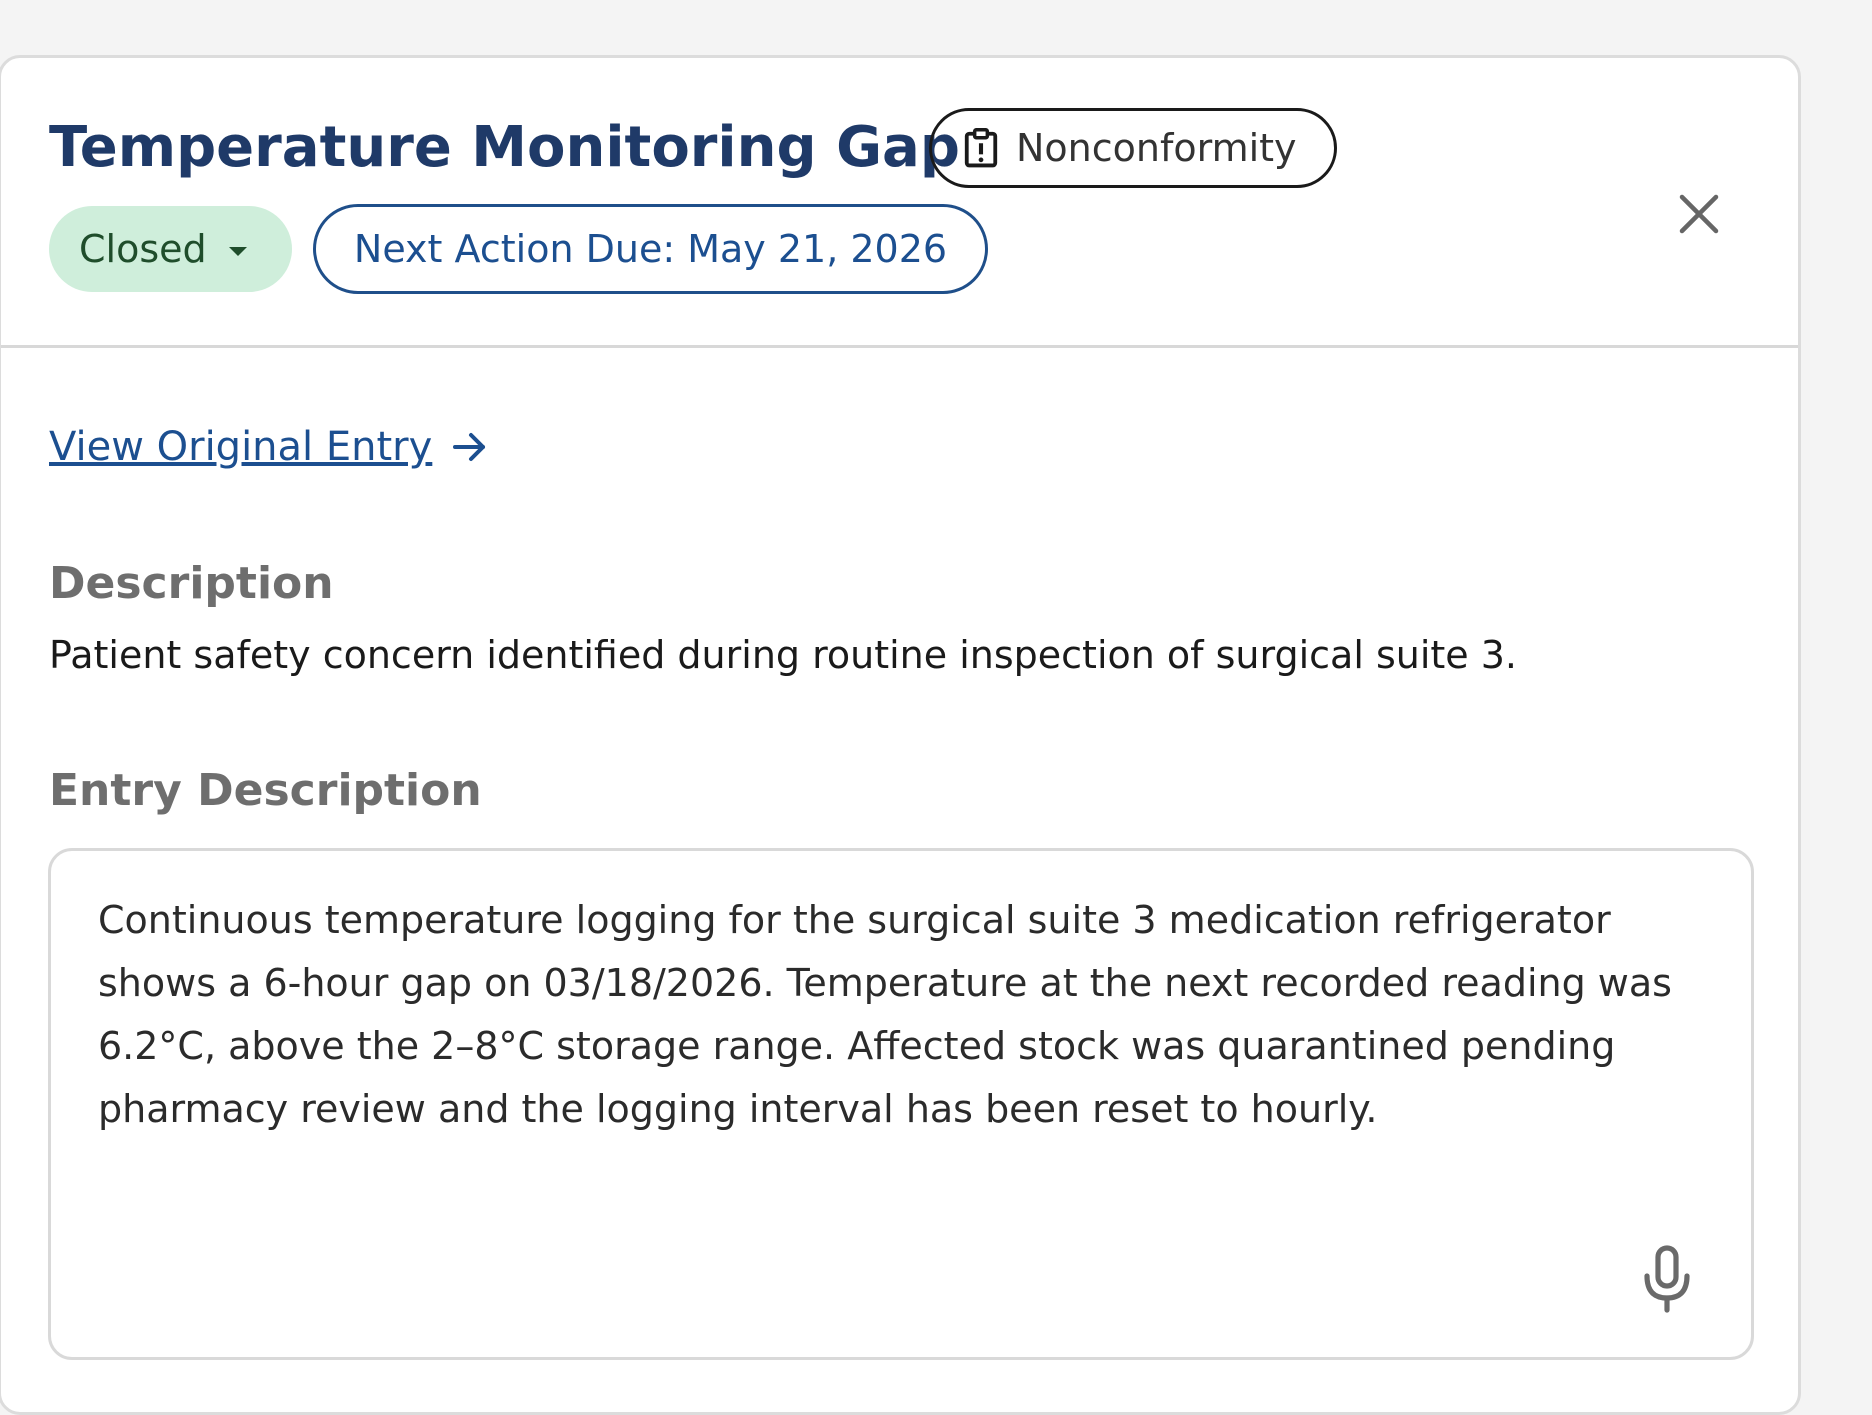  What do you see at coordinates (981, 148) in the screenshot?
I see `clipboard-alert-icon` at bounding box center [981, 148].